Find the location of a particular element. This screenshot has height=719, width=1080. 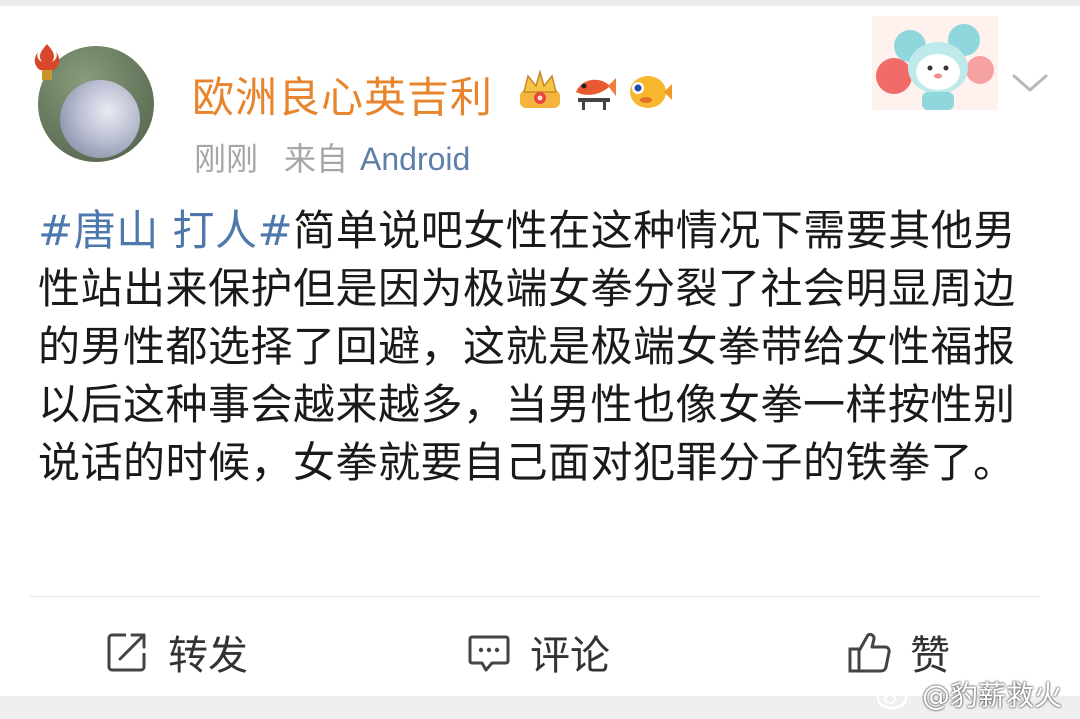

source-link: Android is located at coordinates (415, 159).